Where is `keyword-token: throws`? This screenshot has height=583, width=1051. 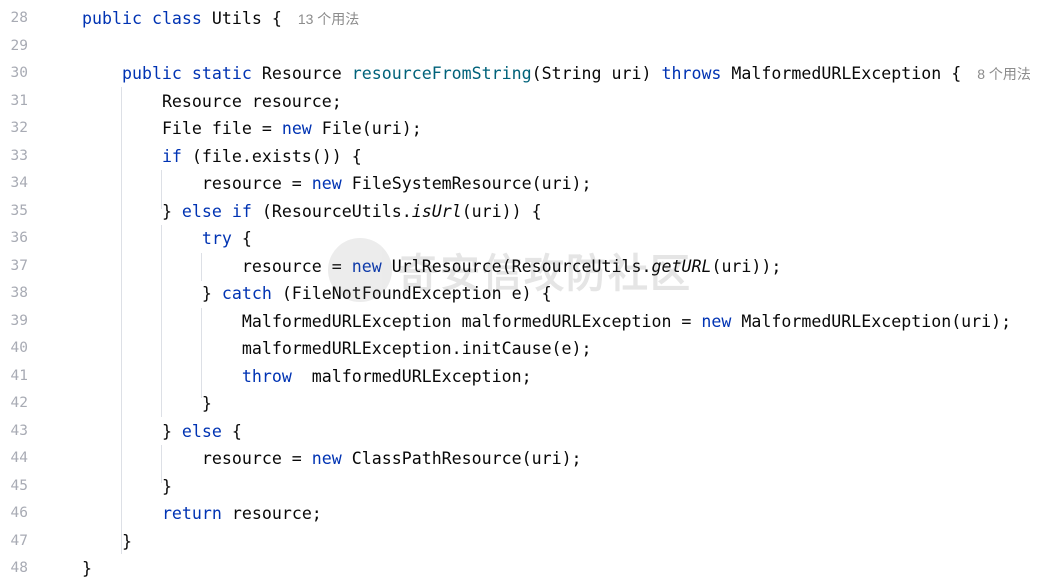 keyword-token: throws is located at coordinates (691, 73).